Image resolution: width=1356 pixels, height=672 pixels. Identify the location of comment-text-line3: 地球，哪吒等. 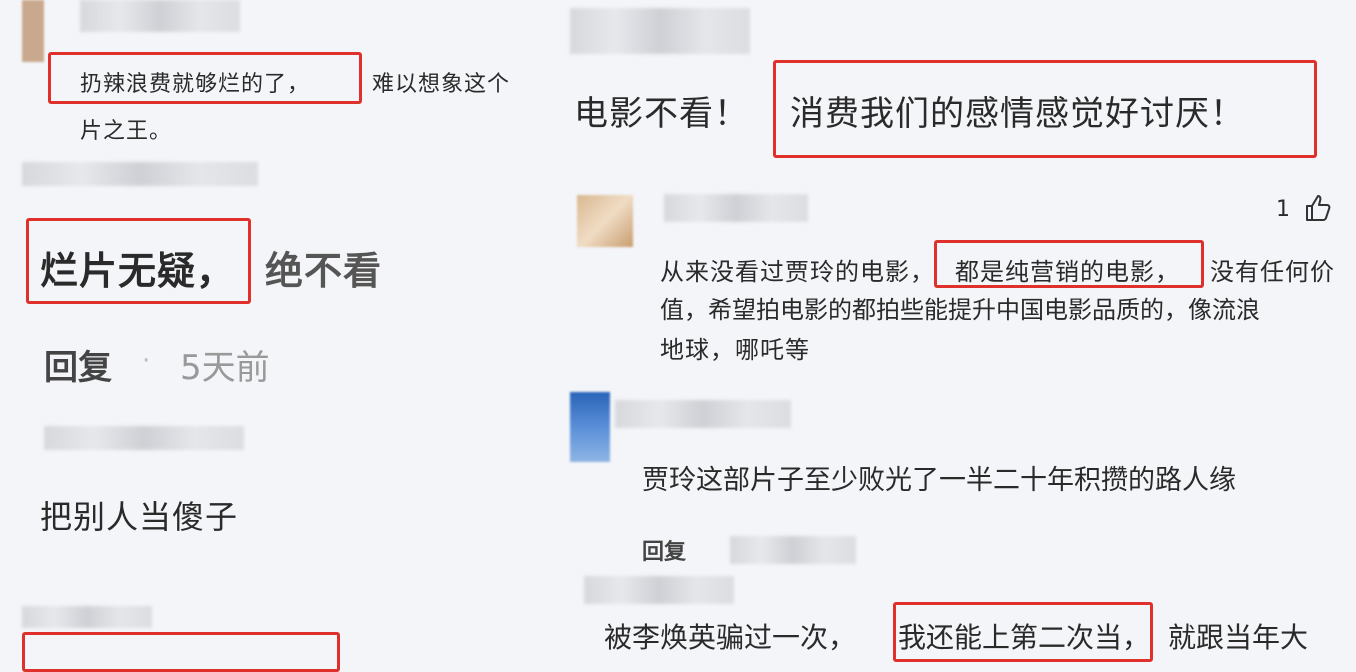
(735, 350).